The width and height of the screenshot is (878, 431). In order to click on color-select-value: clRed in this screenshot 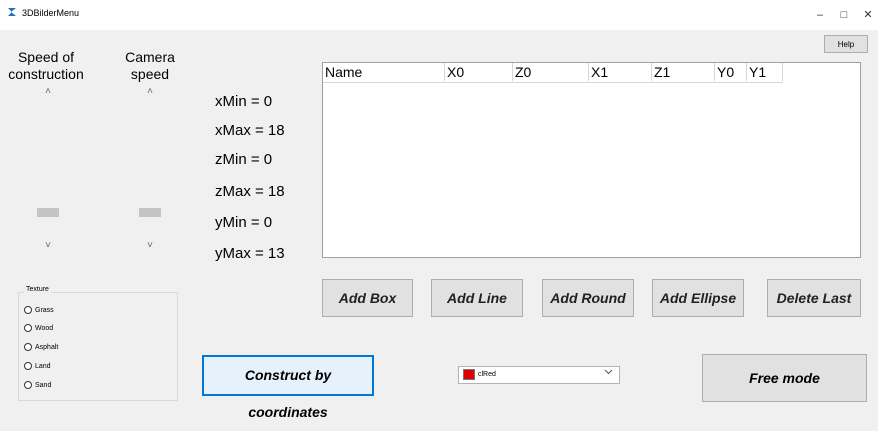, I will do `click(487, 374)`.